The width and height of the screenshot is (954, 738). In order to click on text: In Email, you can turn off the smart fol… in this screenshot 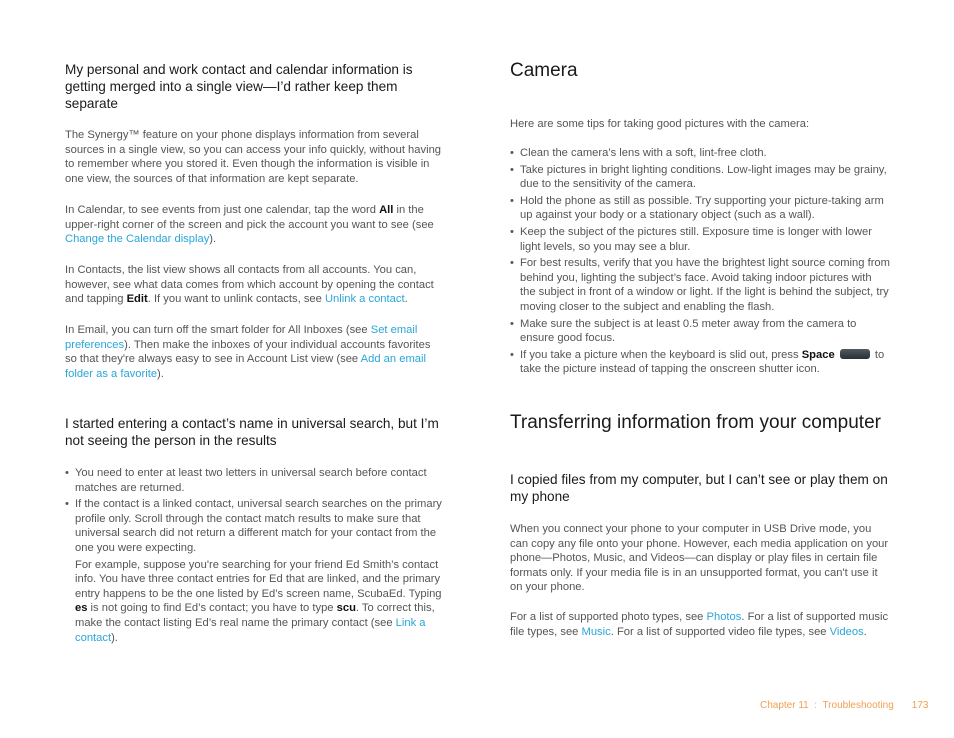, I will do `click(218, 330)`.